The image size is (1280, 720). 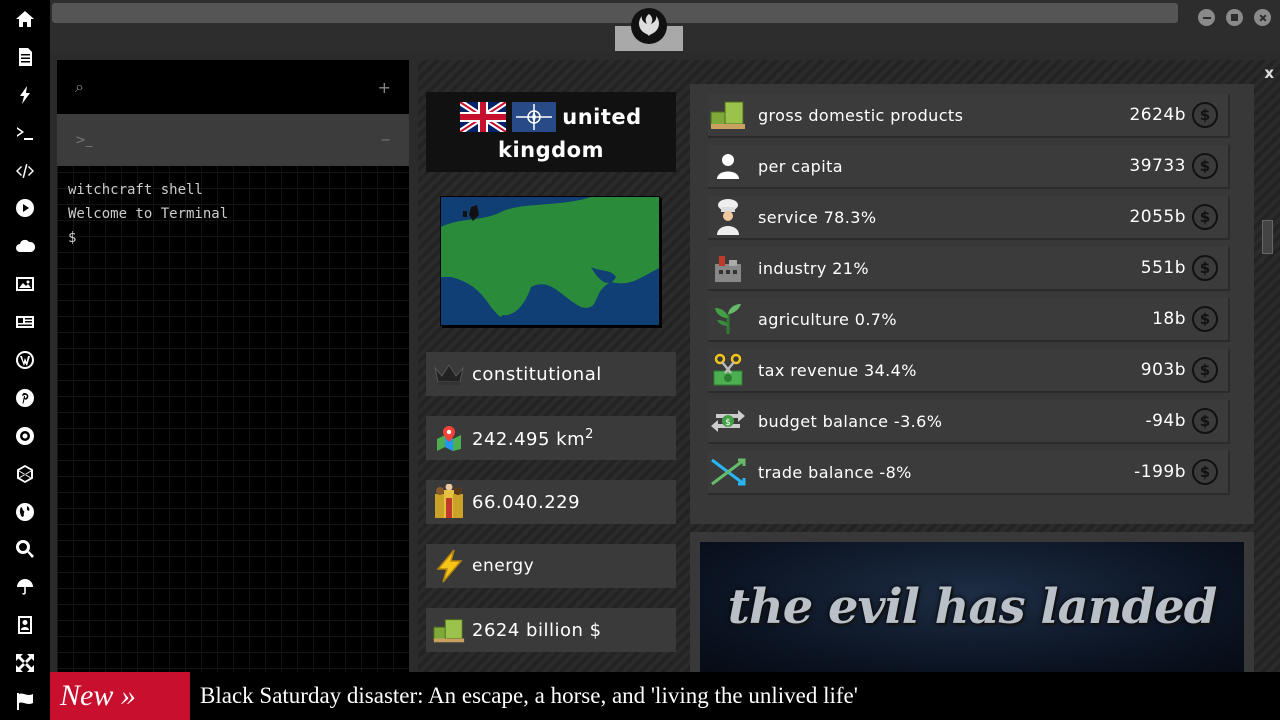 What do you see at coordinates (25, 512) in the screenshot?
I see `globe-icon` at bounding box center [25, 512].